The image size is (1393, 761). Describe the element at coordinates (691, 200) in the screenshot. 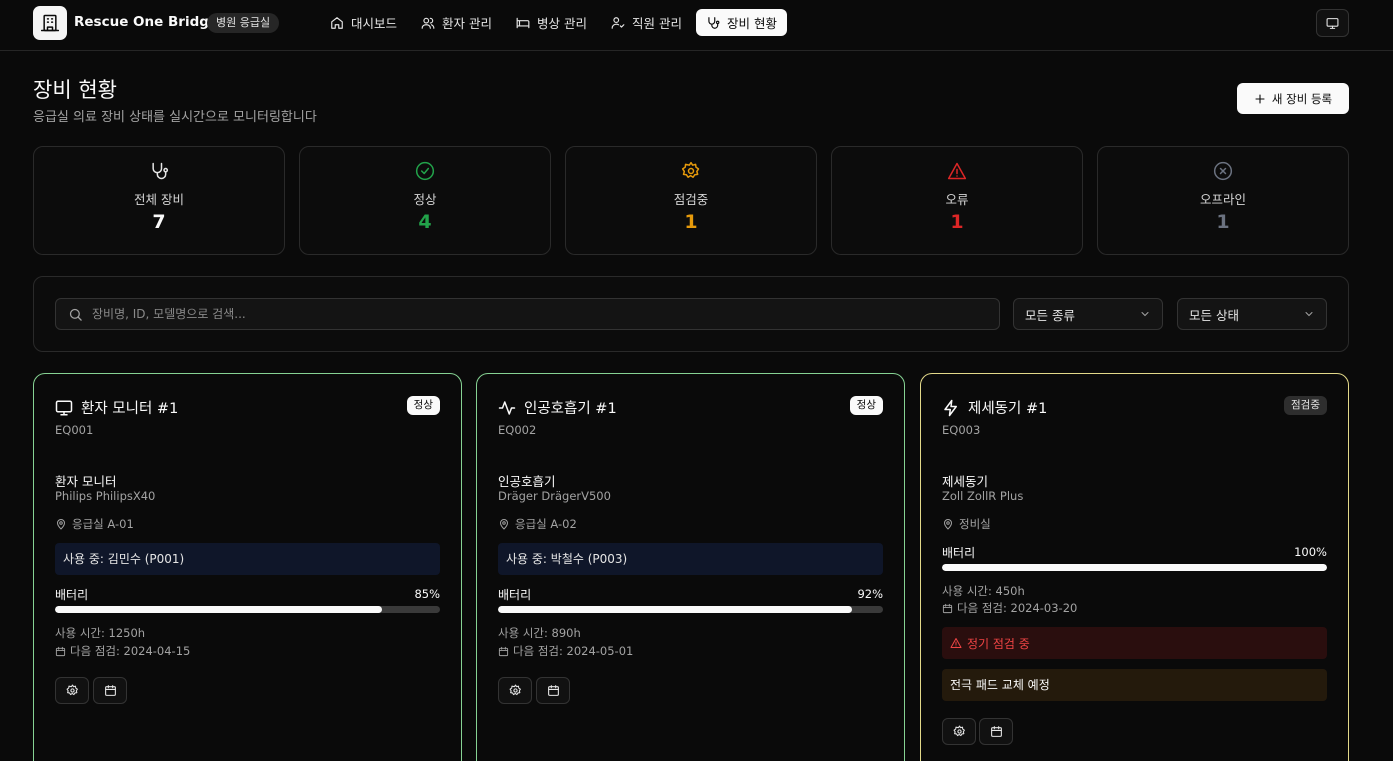

I see `stat-maintenance: 점검중 1` at that location.